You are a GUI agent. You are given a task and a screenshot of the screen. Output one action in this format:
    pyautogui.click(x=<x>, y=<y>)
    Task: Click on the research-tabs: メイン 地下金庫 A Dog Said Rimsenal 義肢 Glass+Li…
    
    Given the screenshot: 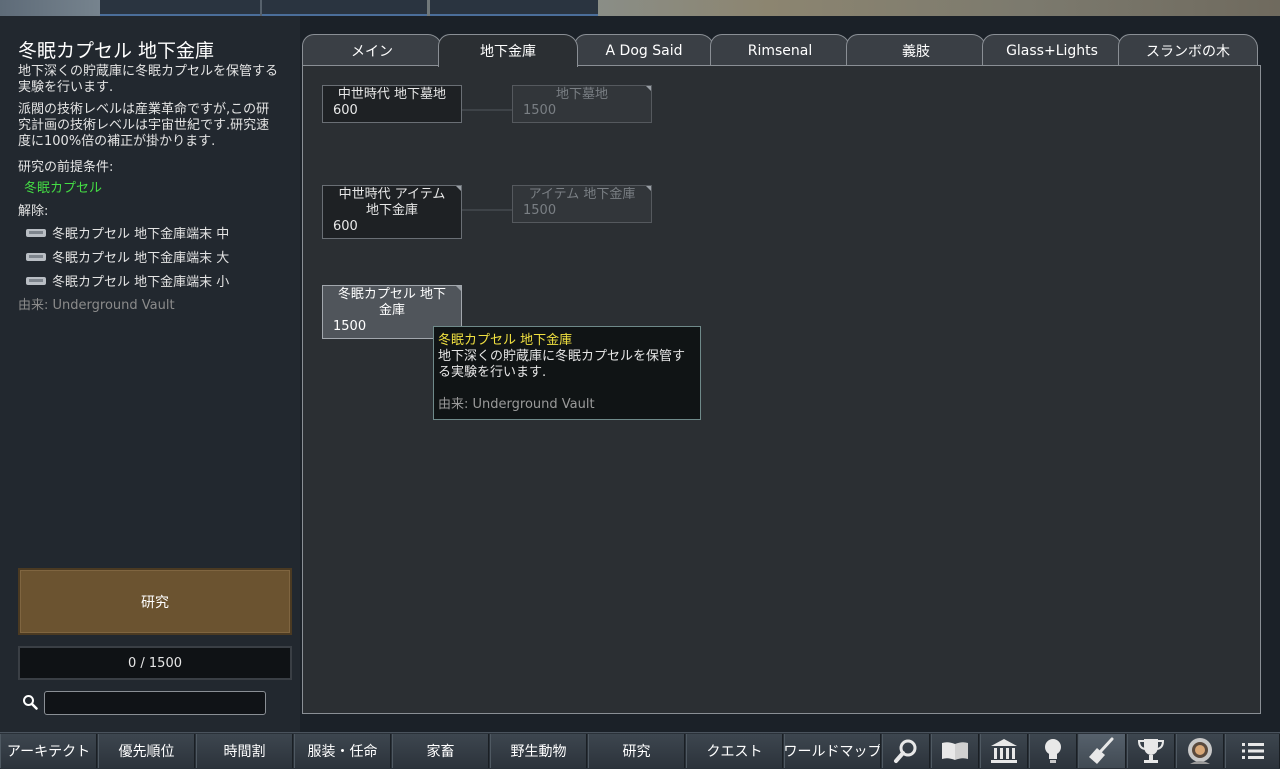 What is the action you would take?
    pyautogui.click(x=782, y=50)
    